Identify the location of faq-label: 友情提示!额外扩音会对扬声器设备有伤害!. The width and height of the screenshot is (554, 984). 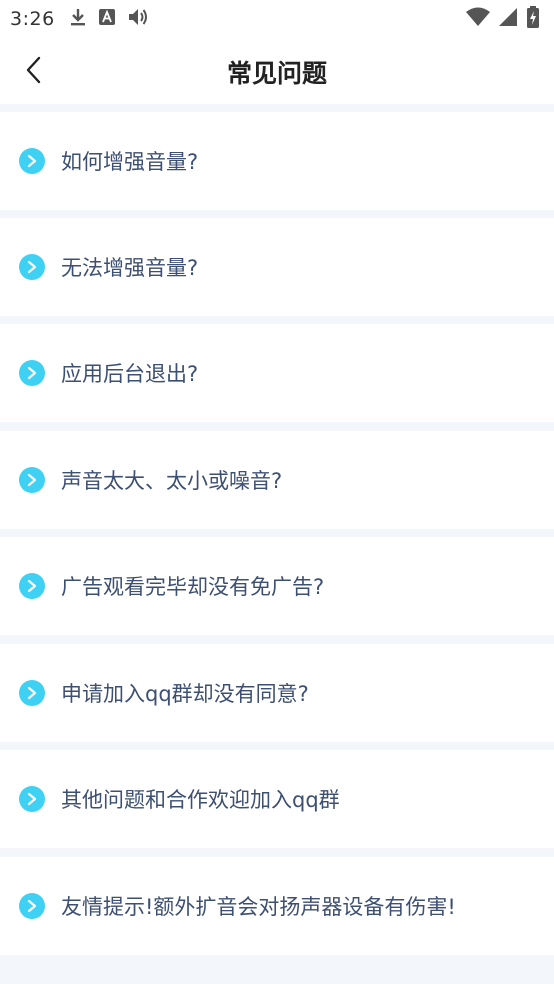
(258, 907).